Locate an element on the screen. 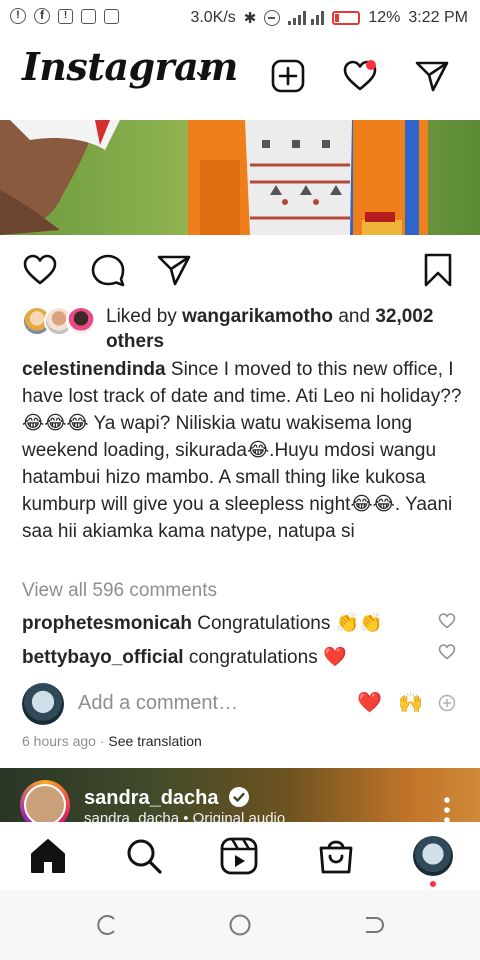  liked-by-user: wangarikamotho is located at coordinates (257, 316).